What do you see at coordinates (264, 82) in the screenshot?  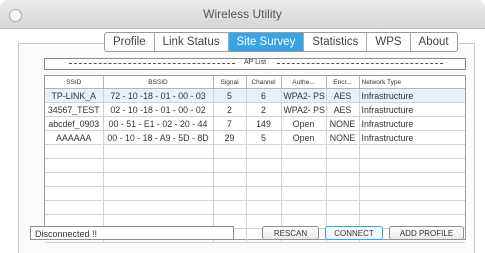 I see `column-header-channel: Channel` at bounding box center [264, 82].